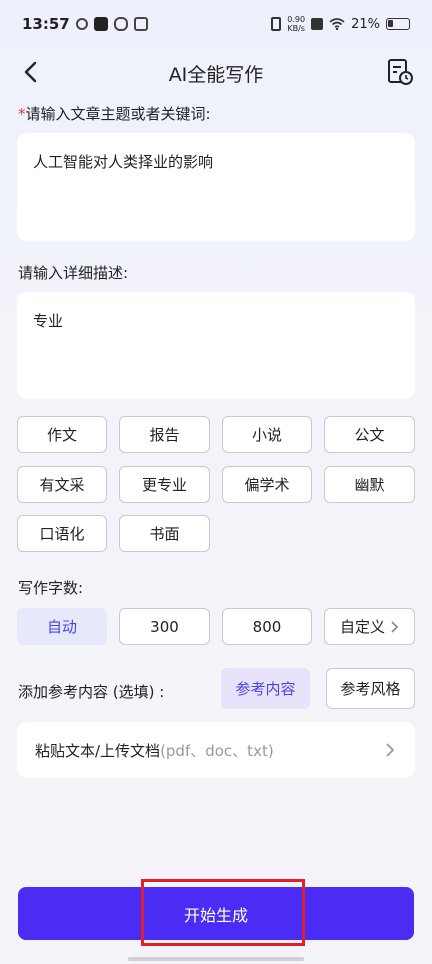 The width and height of the screenshot is (432, 964). I want to click on description-input: 专业, so click(216, 345).